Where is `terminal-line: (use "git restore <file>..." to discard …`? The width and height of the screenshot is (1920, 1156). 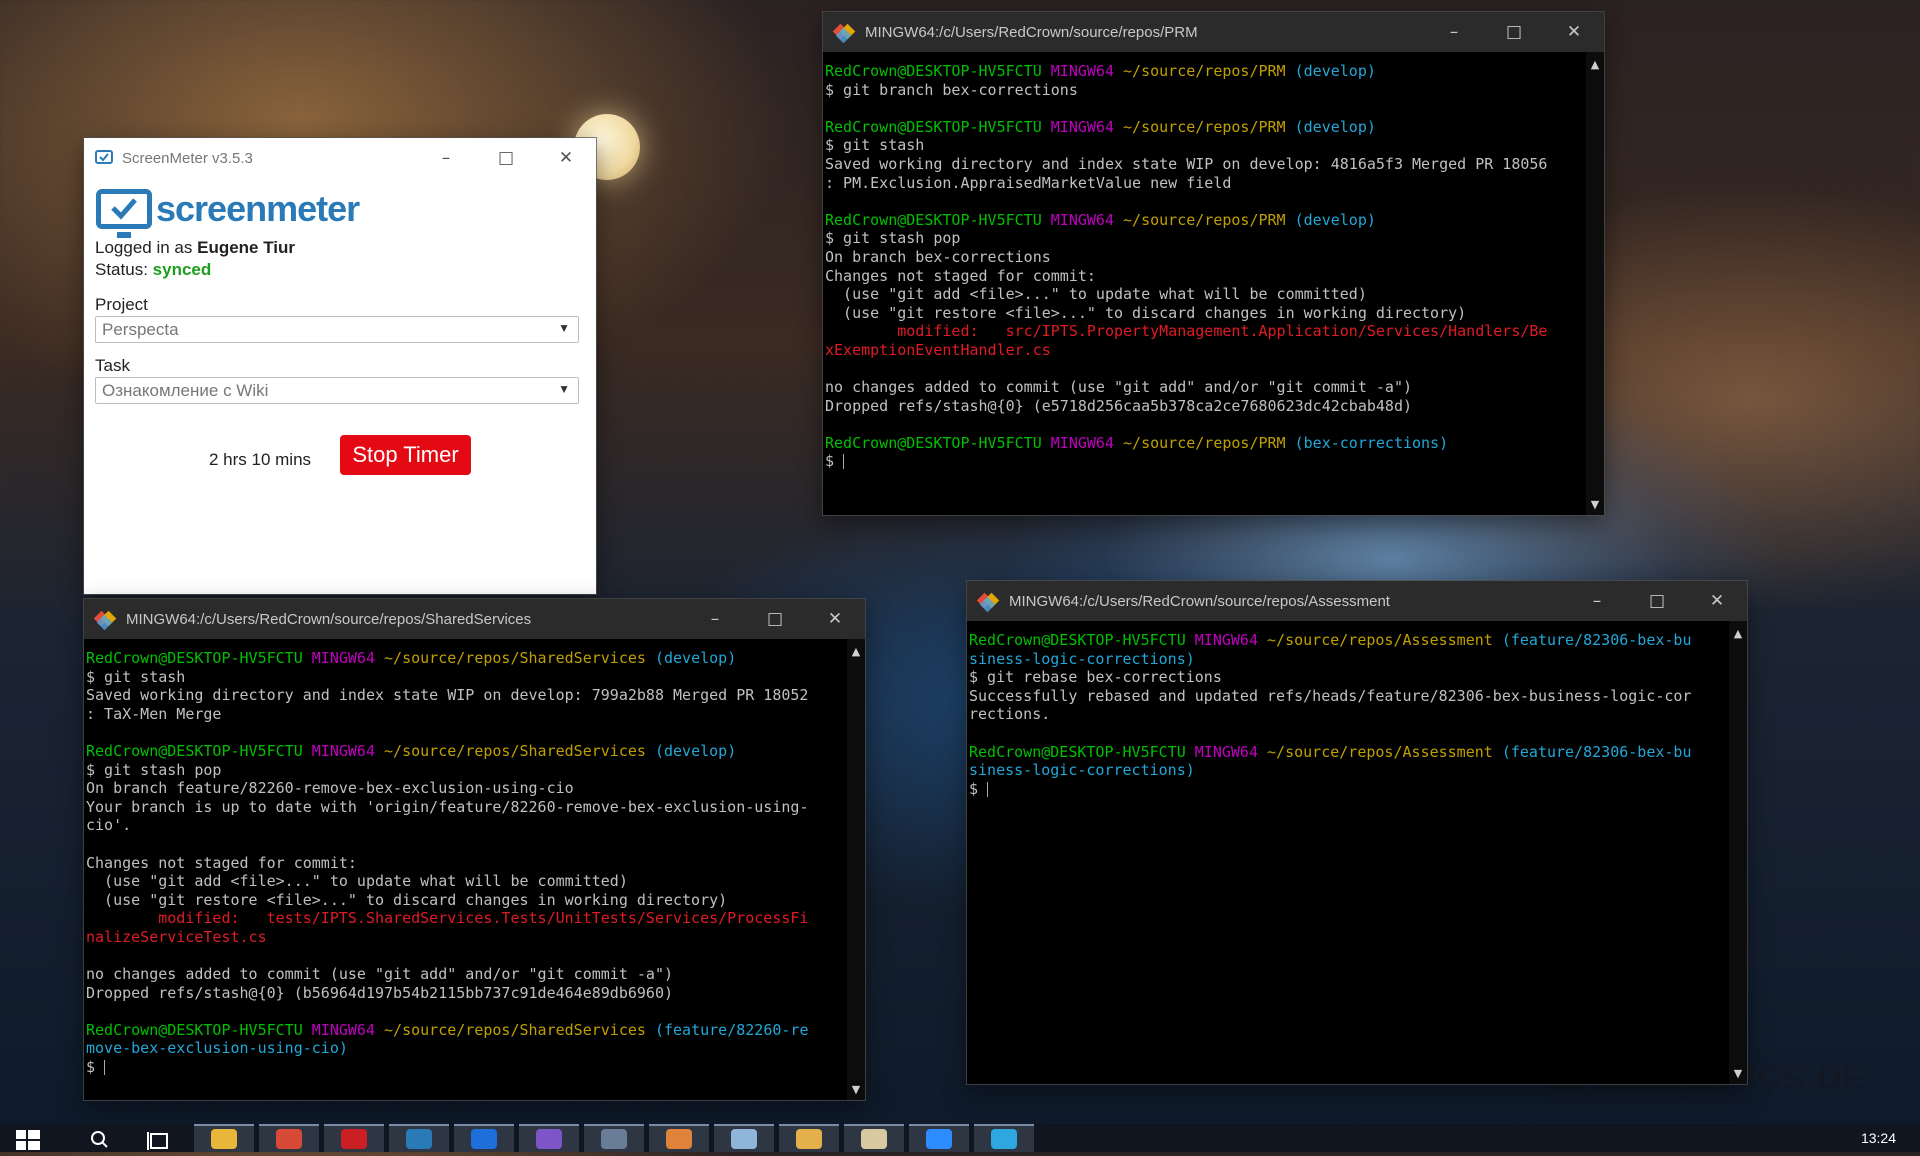
terminal-line: (use "git restore <file>..." to discard … is located at coordinates (466, 900).